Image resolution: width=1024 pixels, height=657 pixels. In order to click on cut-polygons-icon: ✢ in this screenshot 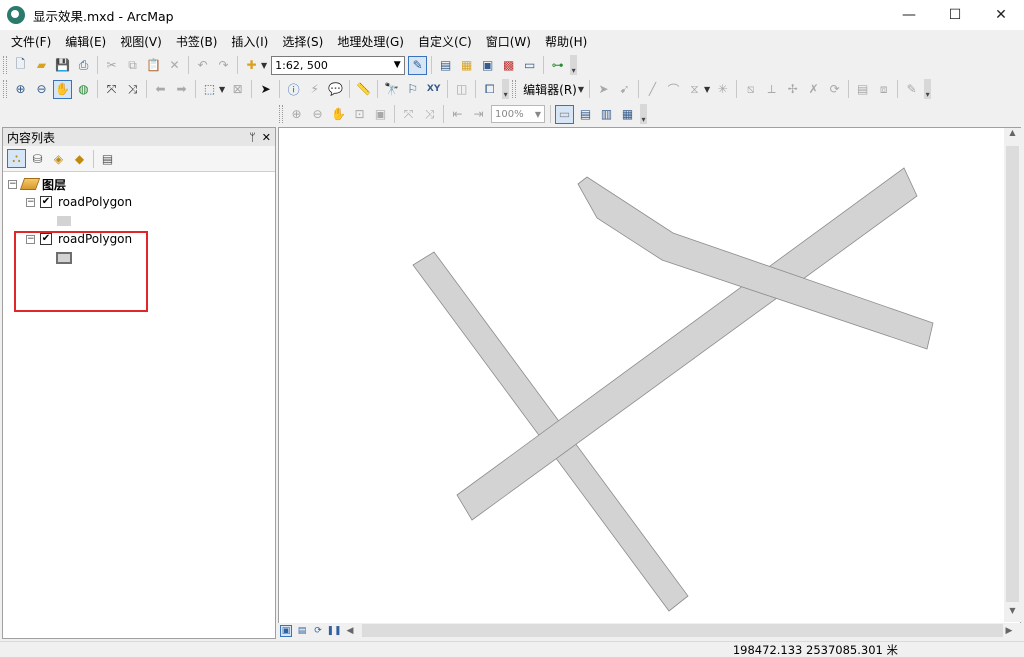, I will do `click(792, 89)`.